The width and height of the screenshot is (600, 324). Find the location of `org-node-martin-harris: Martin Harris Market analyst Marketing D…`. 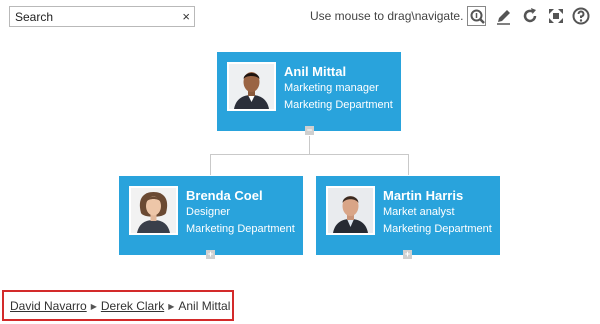

org-node-martin-harris: Martin Harris Market analyst Marketing D… is located at coordinates (408, 215).